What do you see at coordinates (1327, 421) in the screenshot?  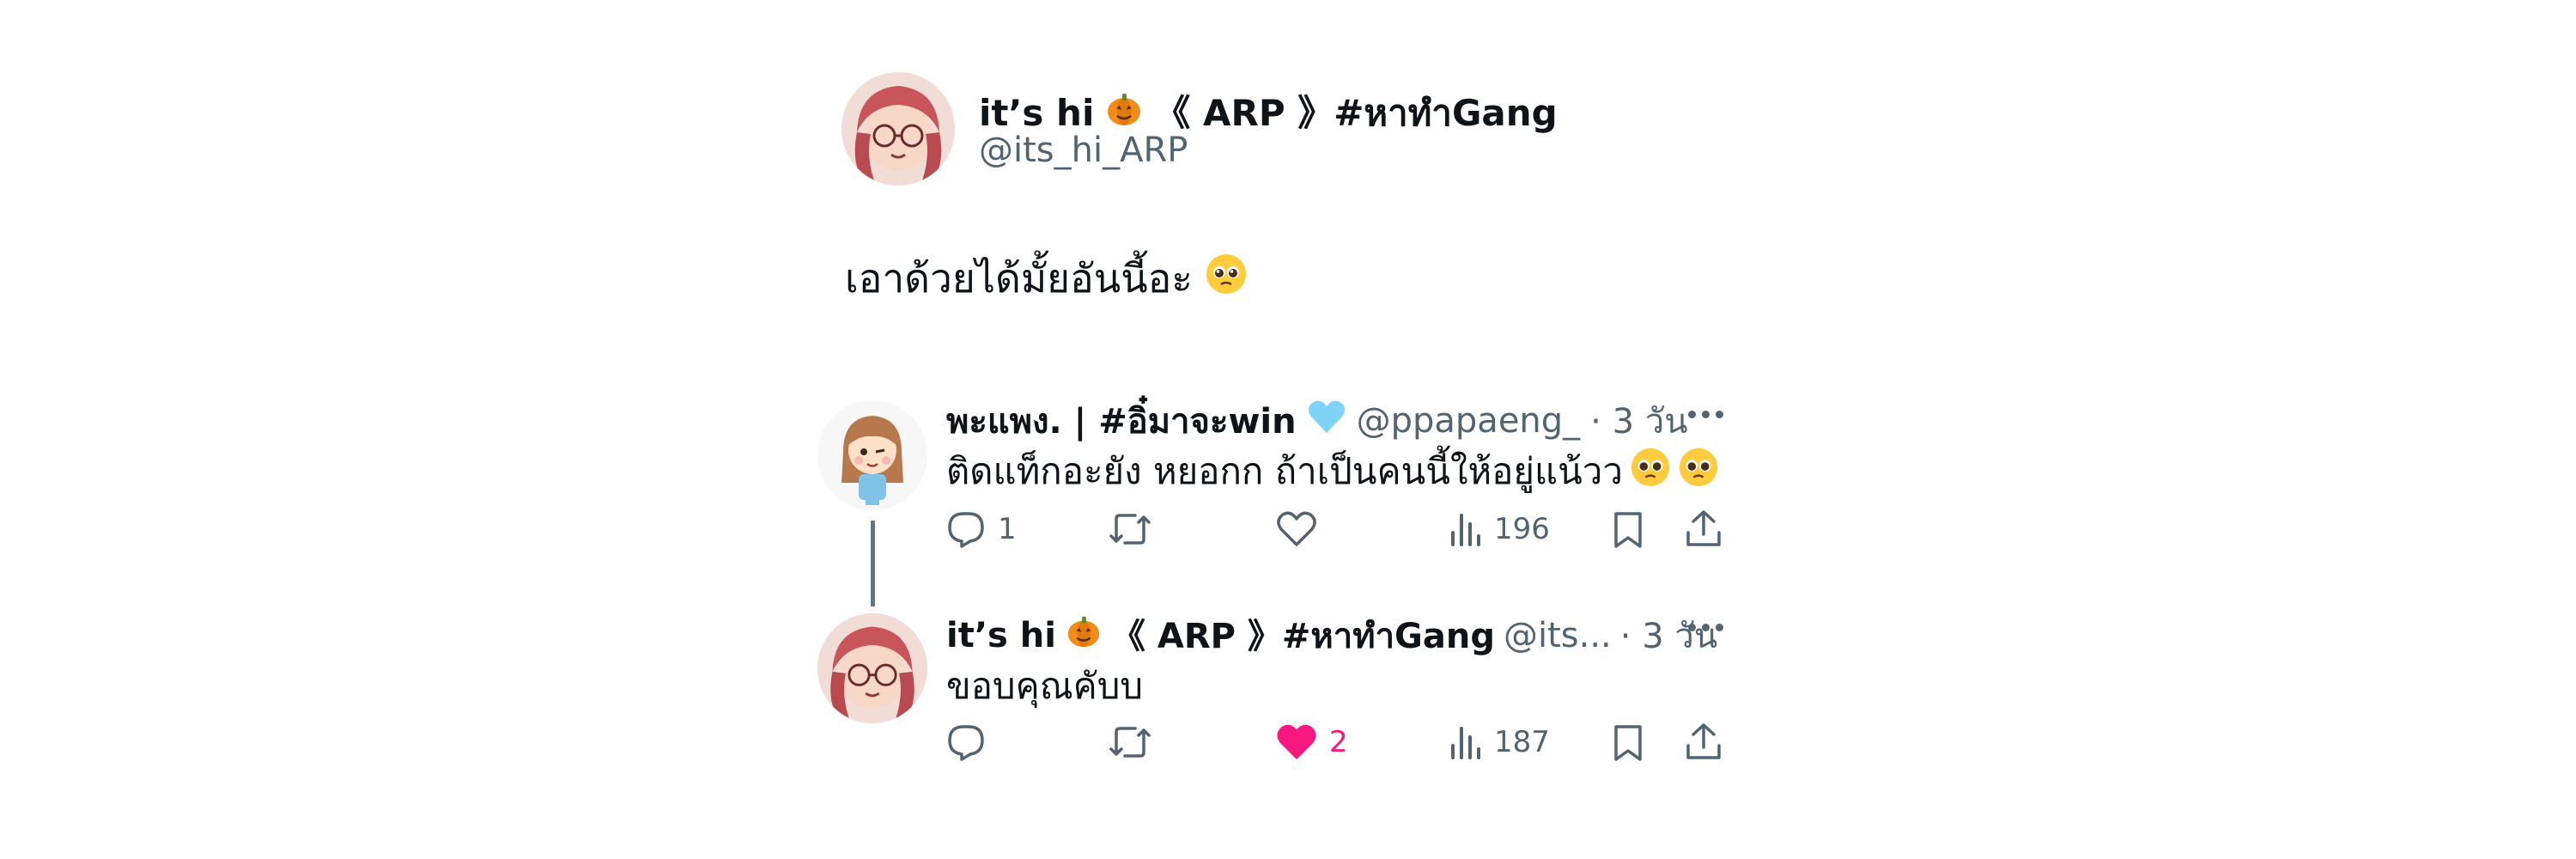 I see `blue-heart-icon` at bounding box center [1327, 421].